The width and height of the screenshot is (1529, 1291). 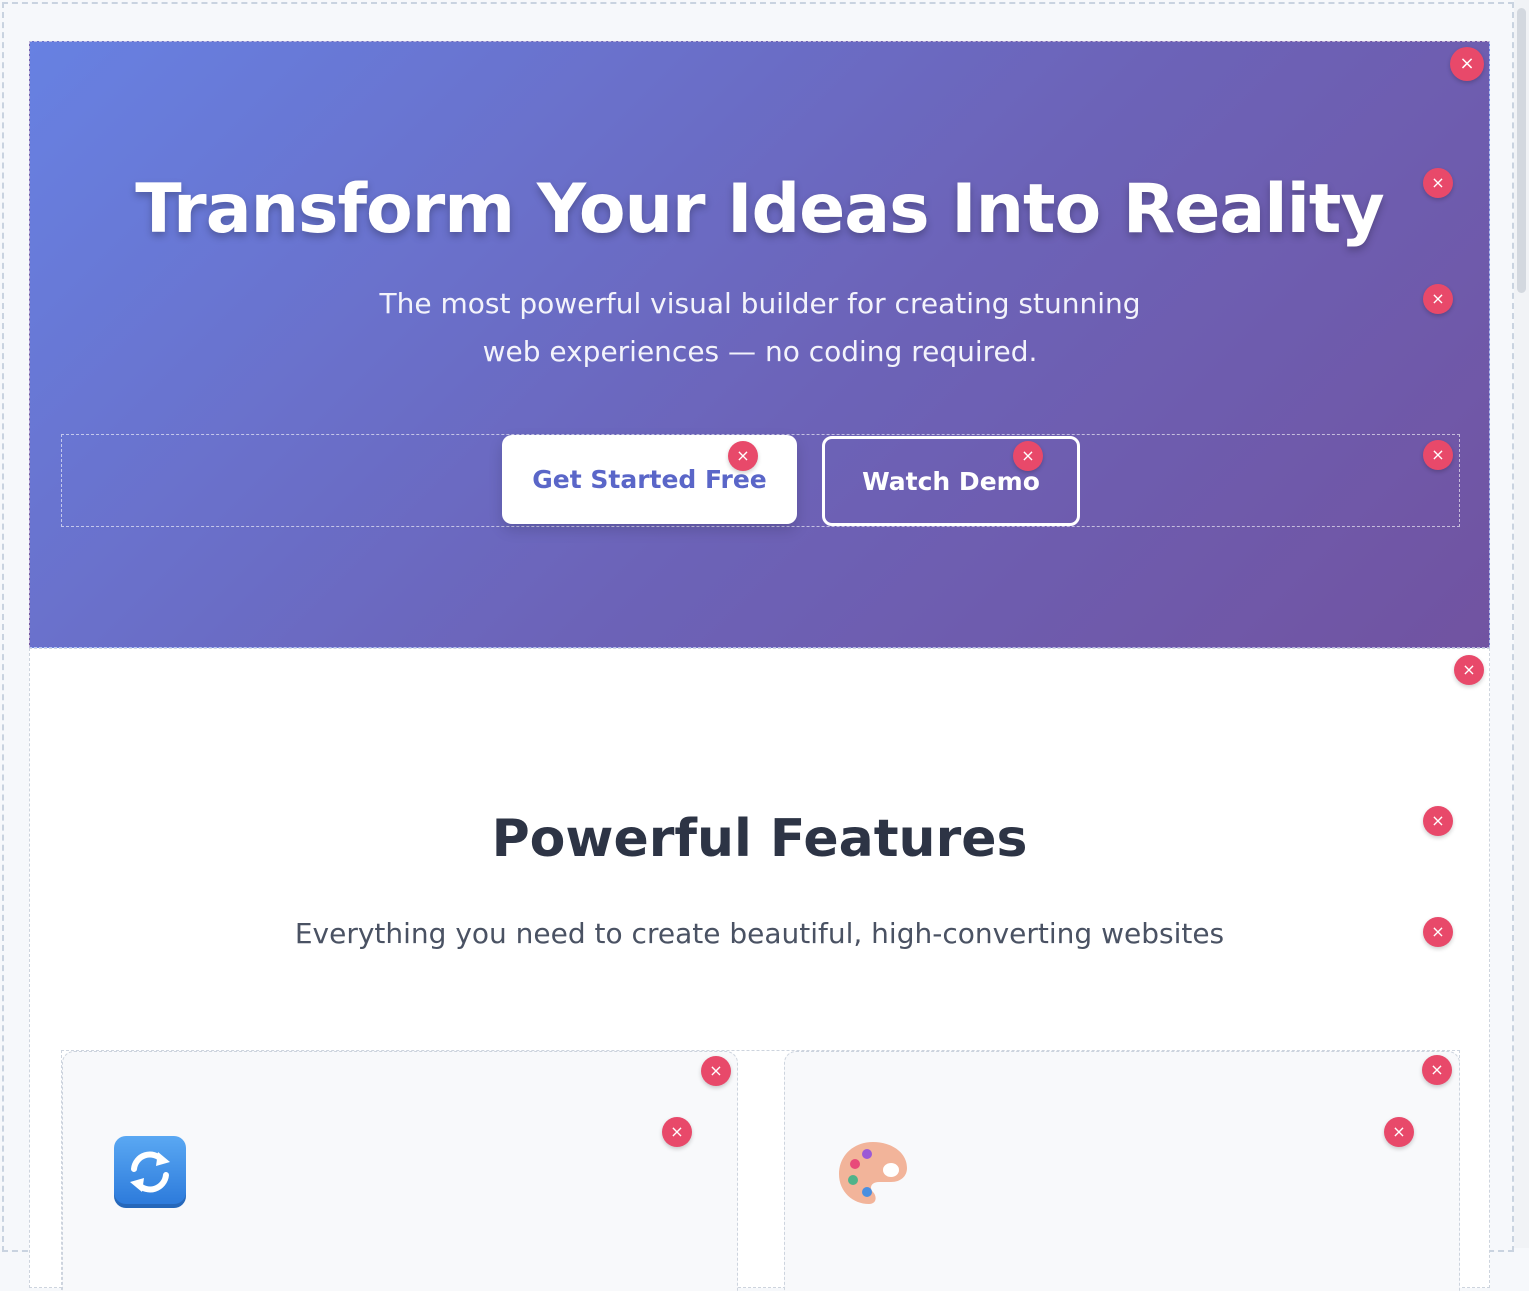 What do you see at coordinates (743, 456) in the screenshot?
I see `remove-get-started-button: ×` at bounding box center [743, 456].